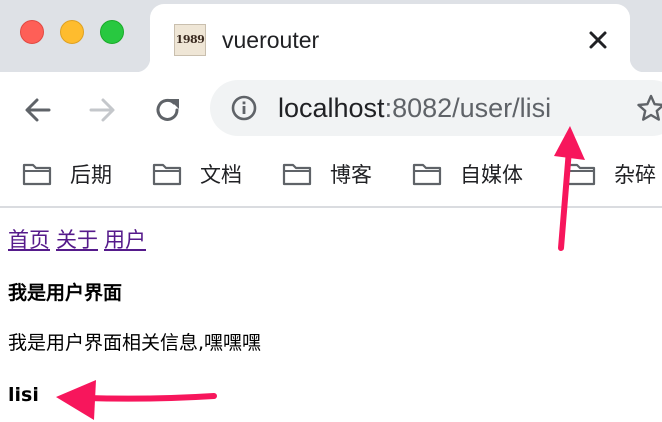 Image resolution: width=662 pixels, height=422 pixels. I want to click on router-nav: 首页 关于 用户, so click(80, 240).